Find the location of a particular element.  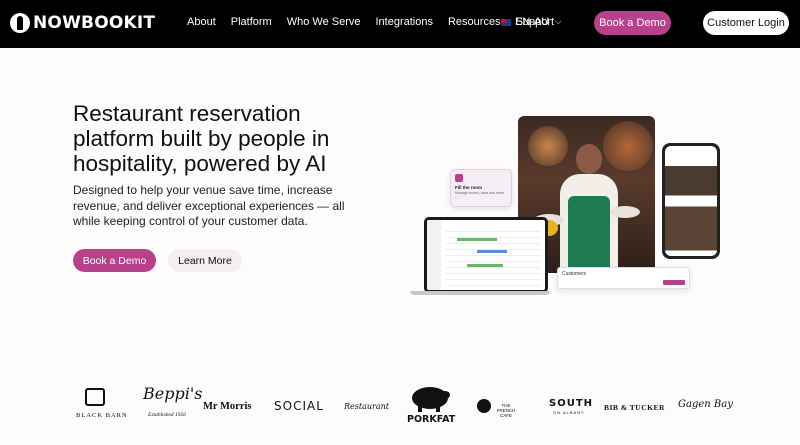

locale-selector: EN-AU ⌵ is located at coordinates (531, 22).